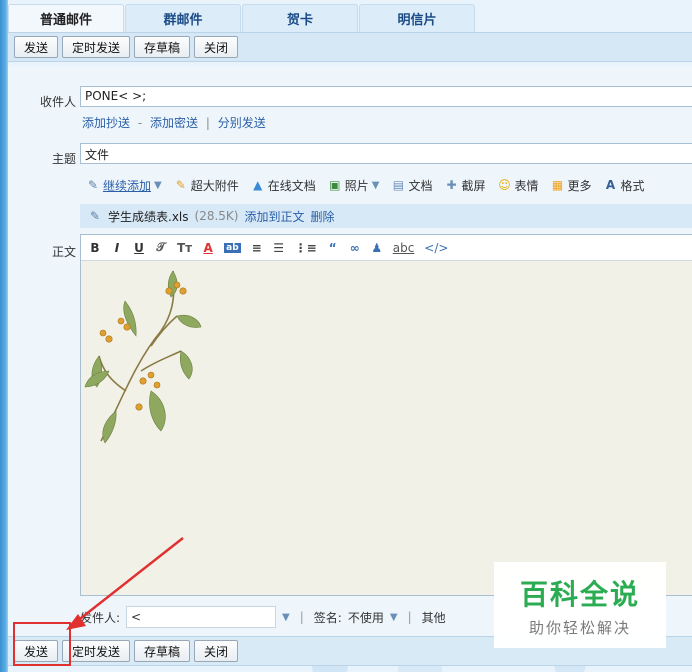 The width and height of the screenshot is (692, 672). Describe the element at coordinates (434, 617) in the screenshot. I see `other-options-label: 其他` at that location.